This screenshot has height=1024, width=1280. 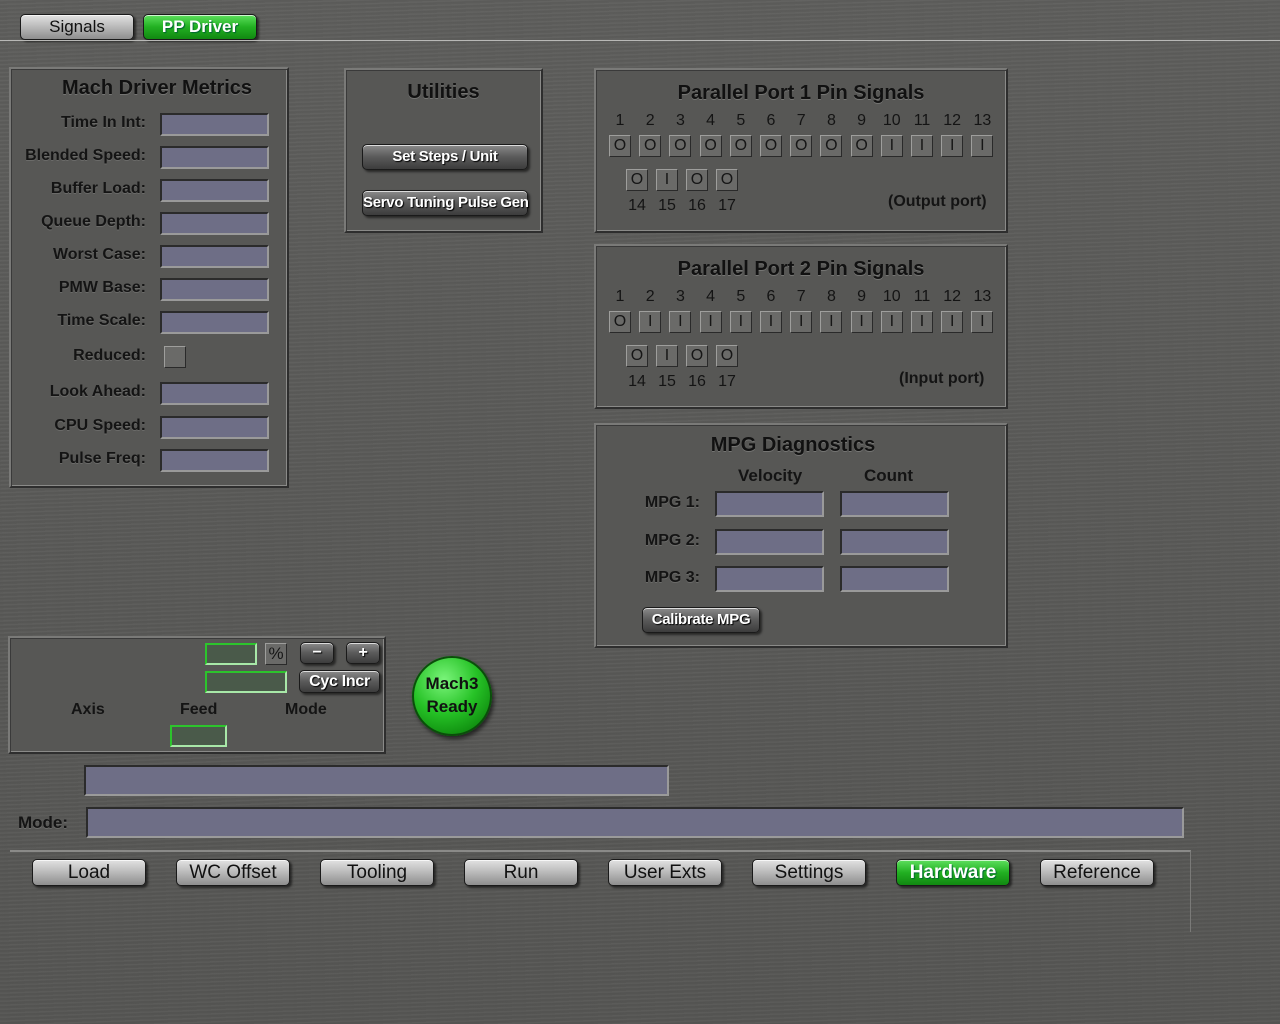 I want to click on bottom-tab-load-label: Load, so click(x=89, y=872).